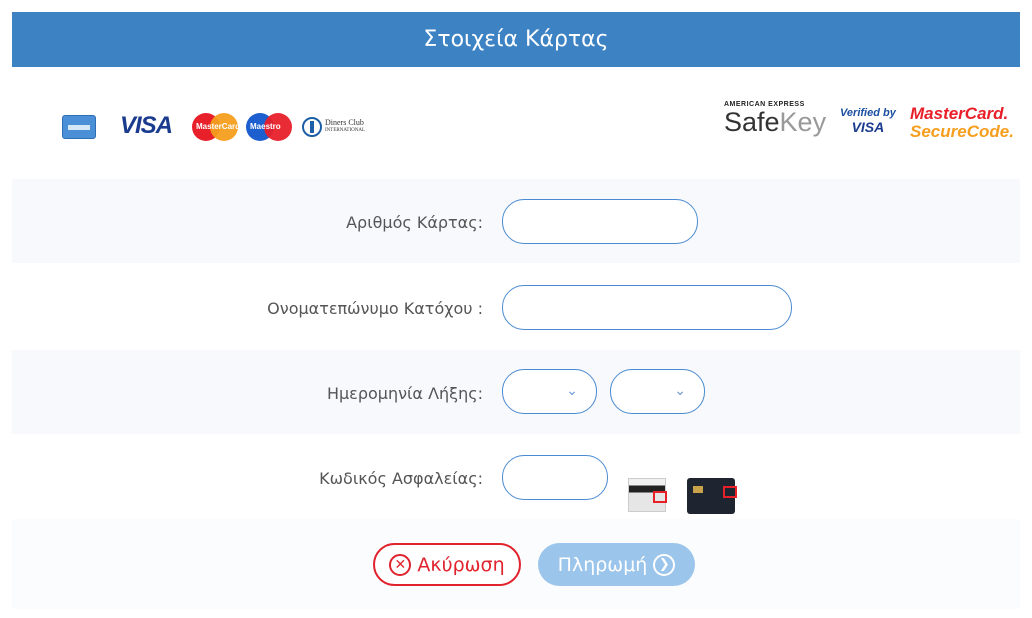 The width and height of the screenshot is (1032, 618). What do you see at coordinates (600, 221) in the screenshot?
I see `card-number-input` at bounding box center [600, 221].